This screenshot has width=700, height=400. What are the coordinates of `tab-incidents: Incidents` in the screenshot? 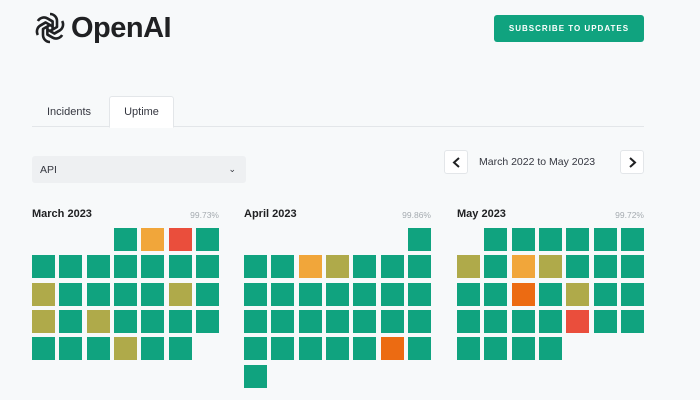 It's located at (69, 111).